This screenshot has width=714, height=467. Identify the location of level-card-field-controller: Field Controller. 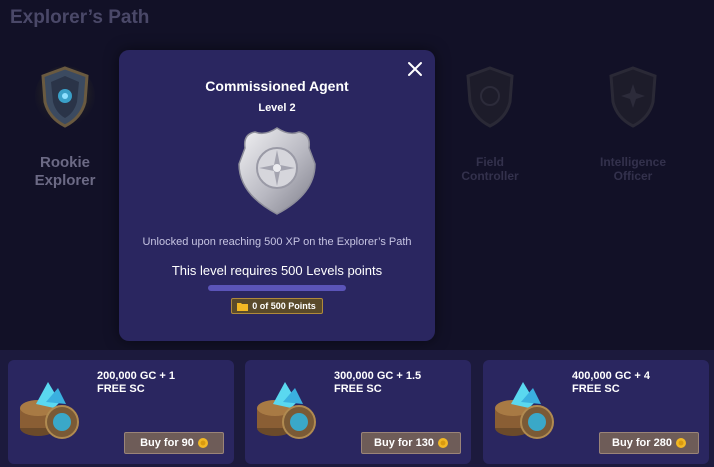
(490, 123).